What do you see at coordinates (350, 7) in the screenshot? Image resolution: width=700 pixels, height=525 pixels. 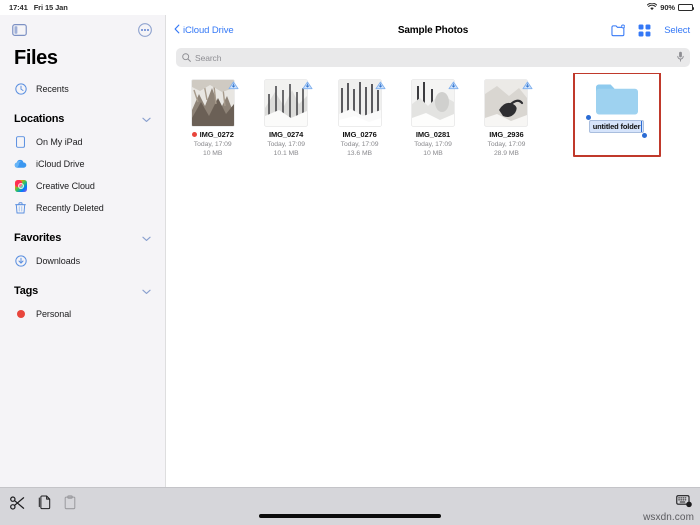 I see `status-bar: 17:41 Fri 15 Jan 90%` at bounding box center [350, 7].